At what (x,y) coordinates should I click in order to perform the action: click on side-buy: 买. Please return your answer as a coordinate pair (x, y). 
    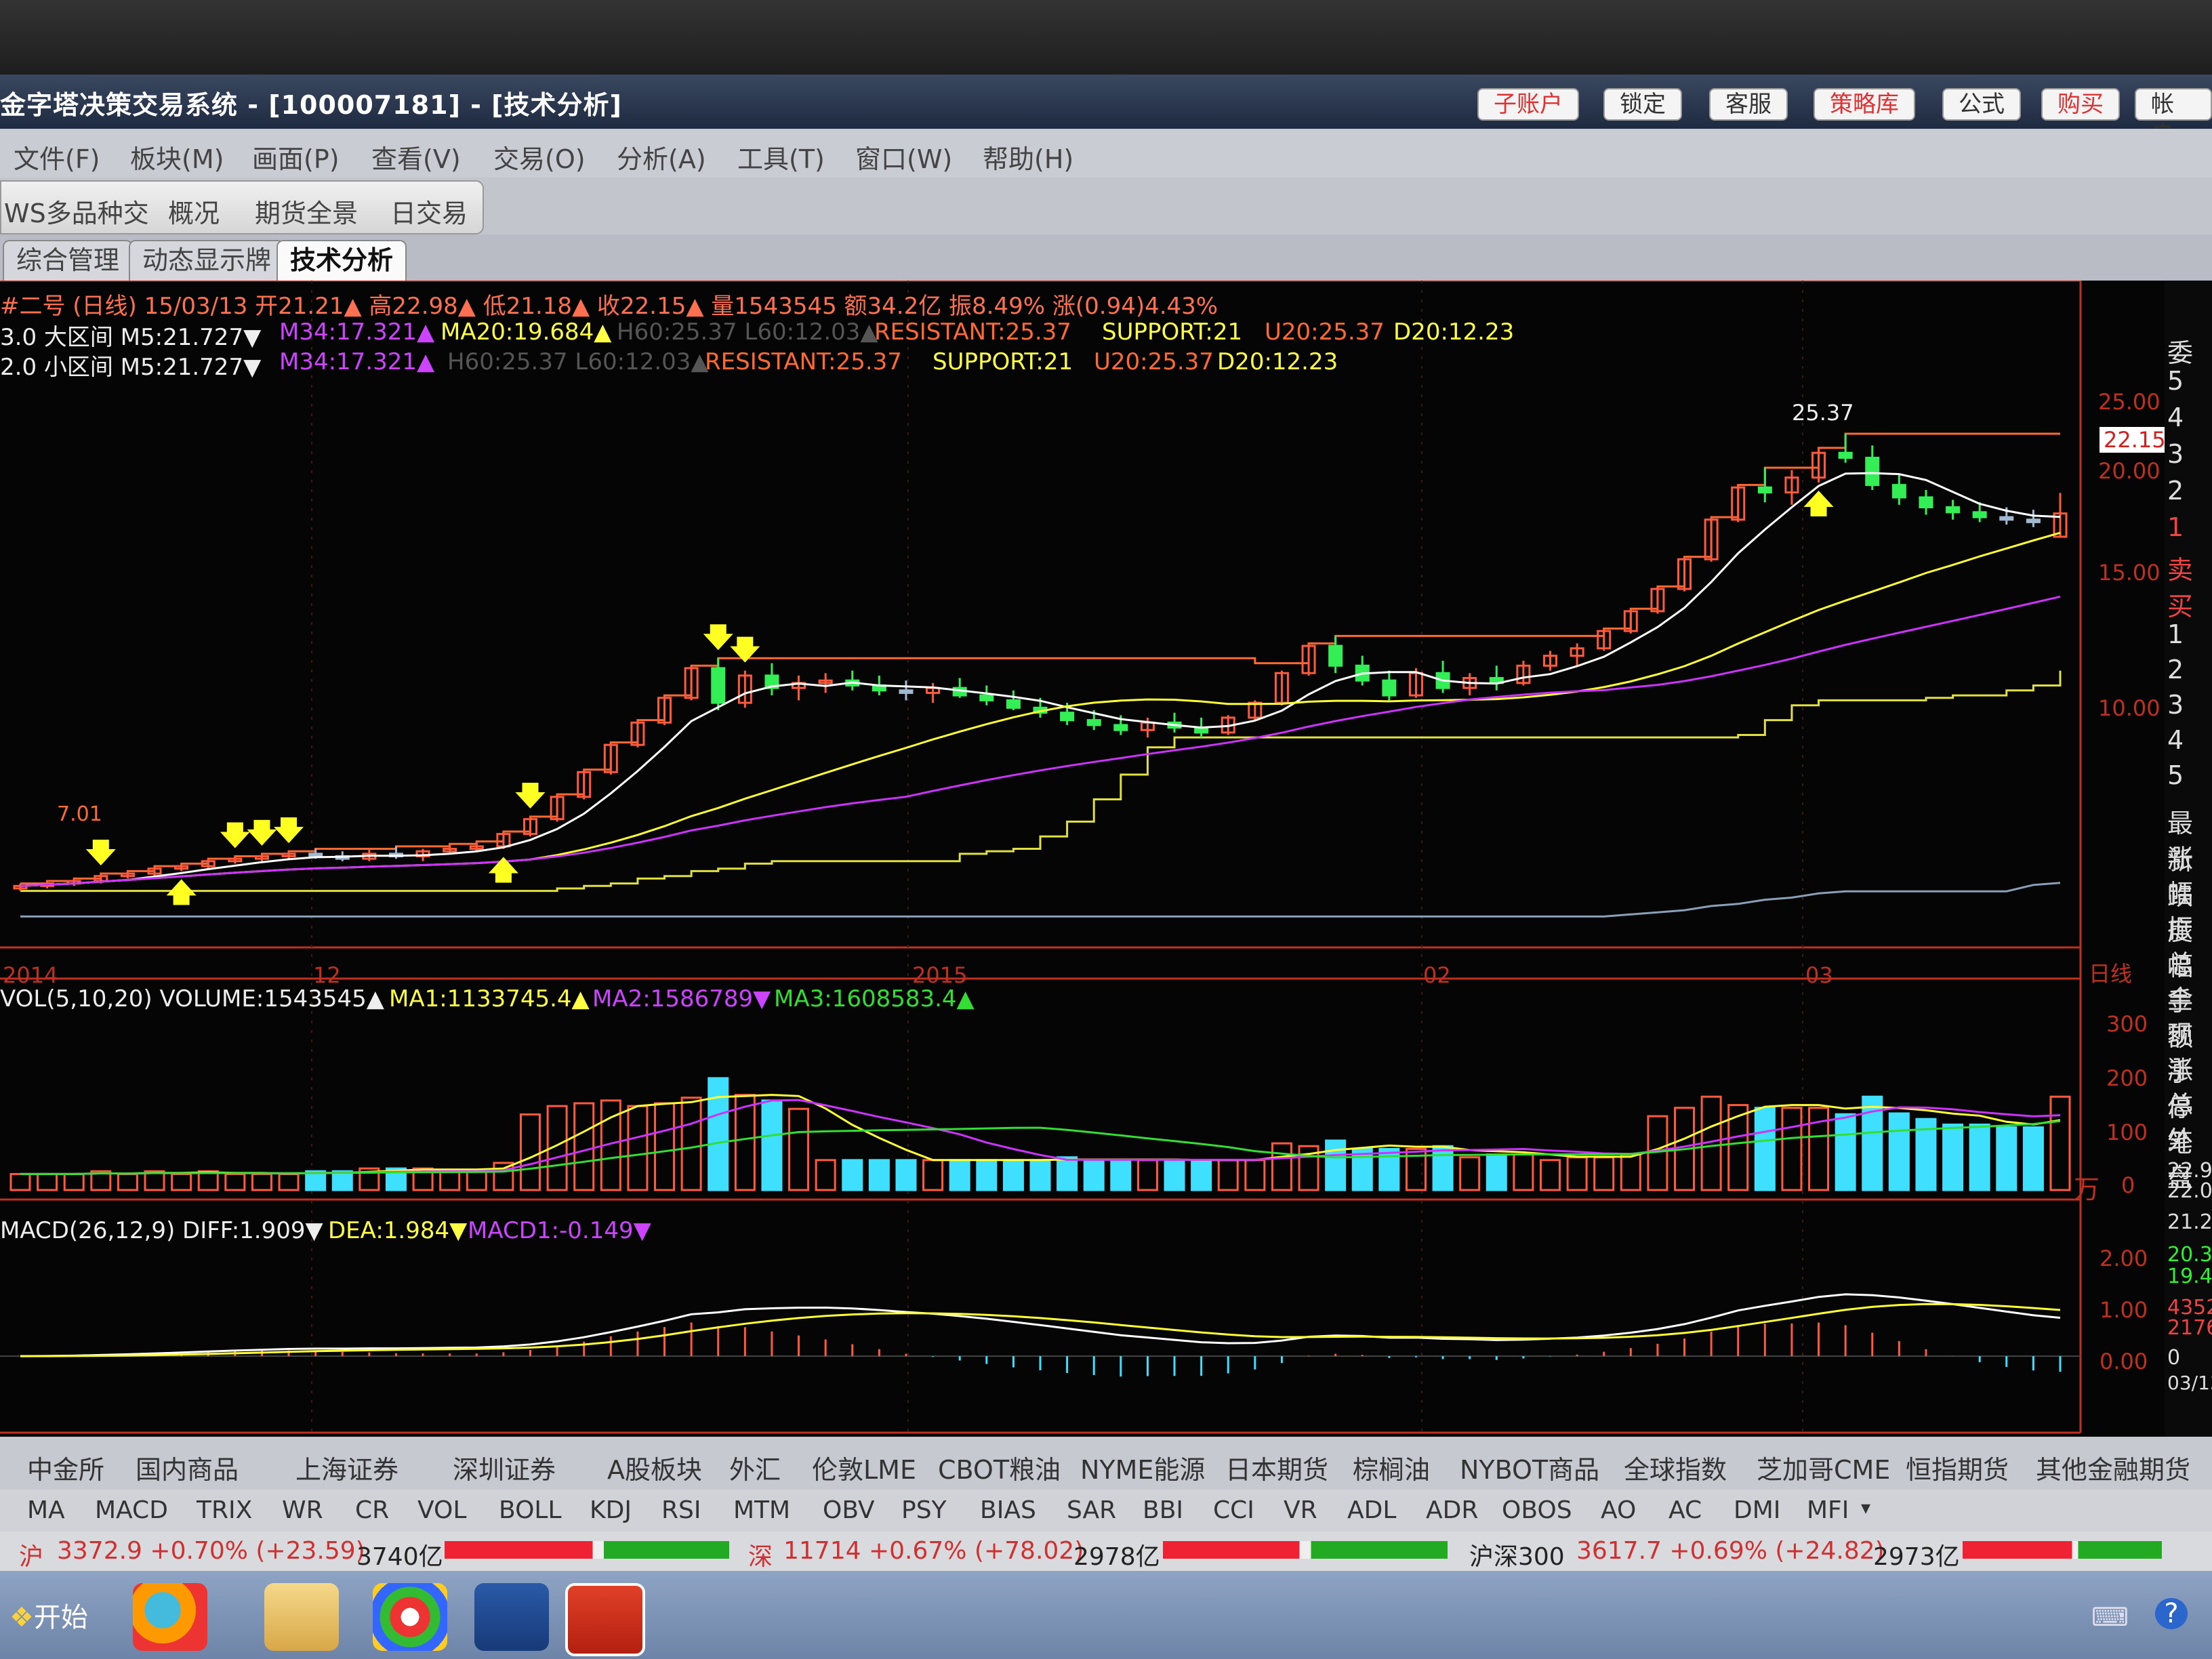
    Looking at the image, I should click on (2180, 606).